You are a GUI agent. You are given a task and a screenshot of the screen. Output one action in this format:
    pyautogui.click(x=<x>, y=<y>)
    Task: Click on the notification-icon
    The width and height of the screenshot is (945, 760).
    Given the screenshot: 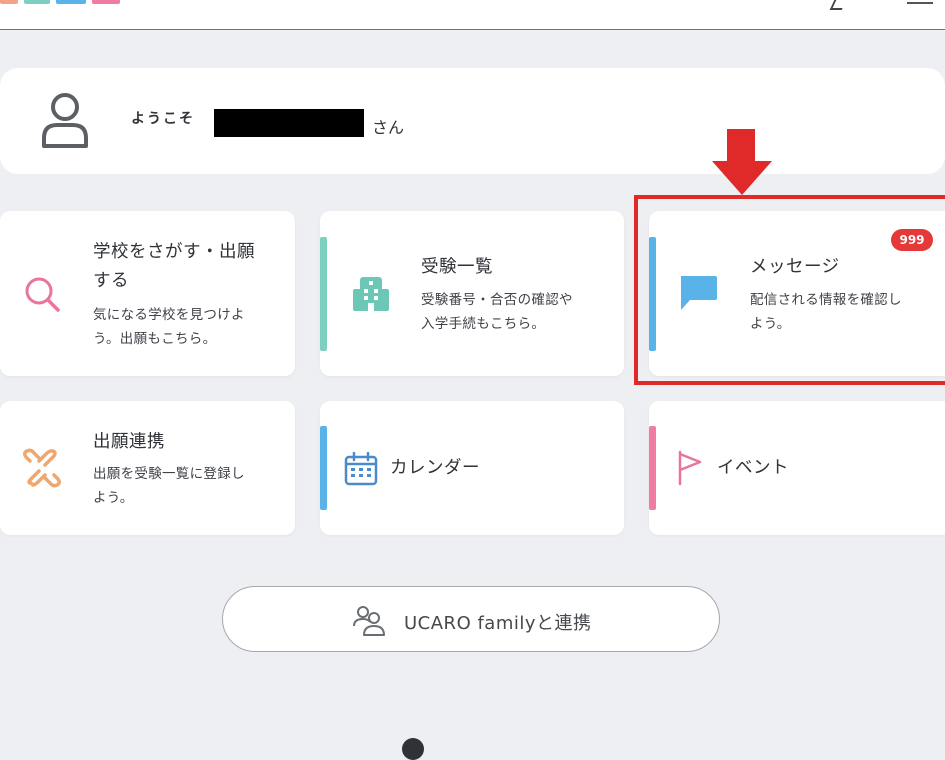 What is the action you would take?
    pyautogui.click(x=838, y=5)
    